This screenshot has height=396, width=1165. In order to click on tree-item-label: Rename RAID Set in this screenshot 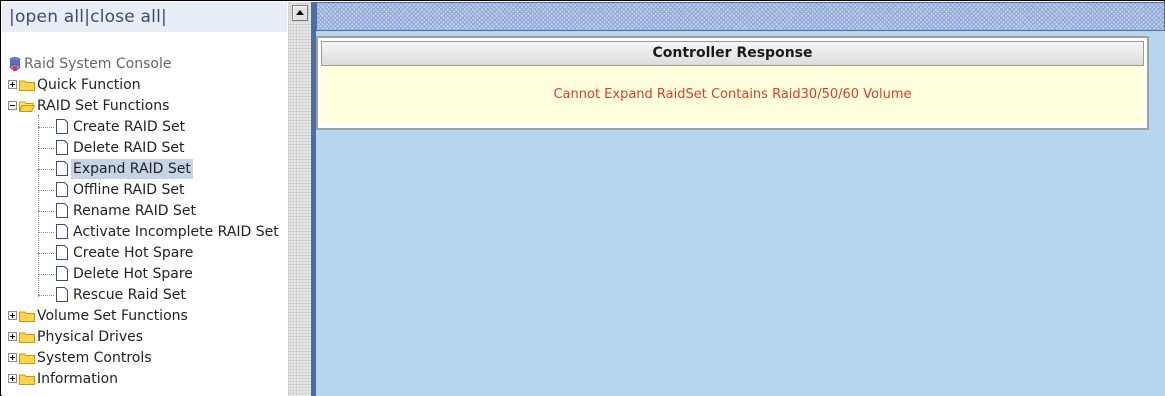, I will do `click(134, 211)`.